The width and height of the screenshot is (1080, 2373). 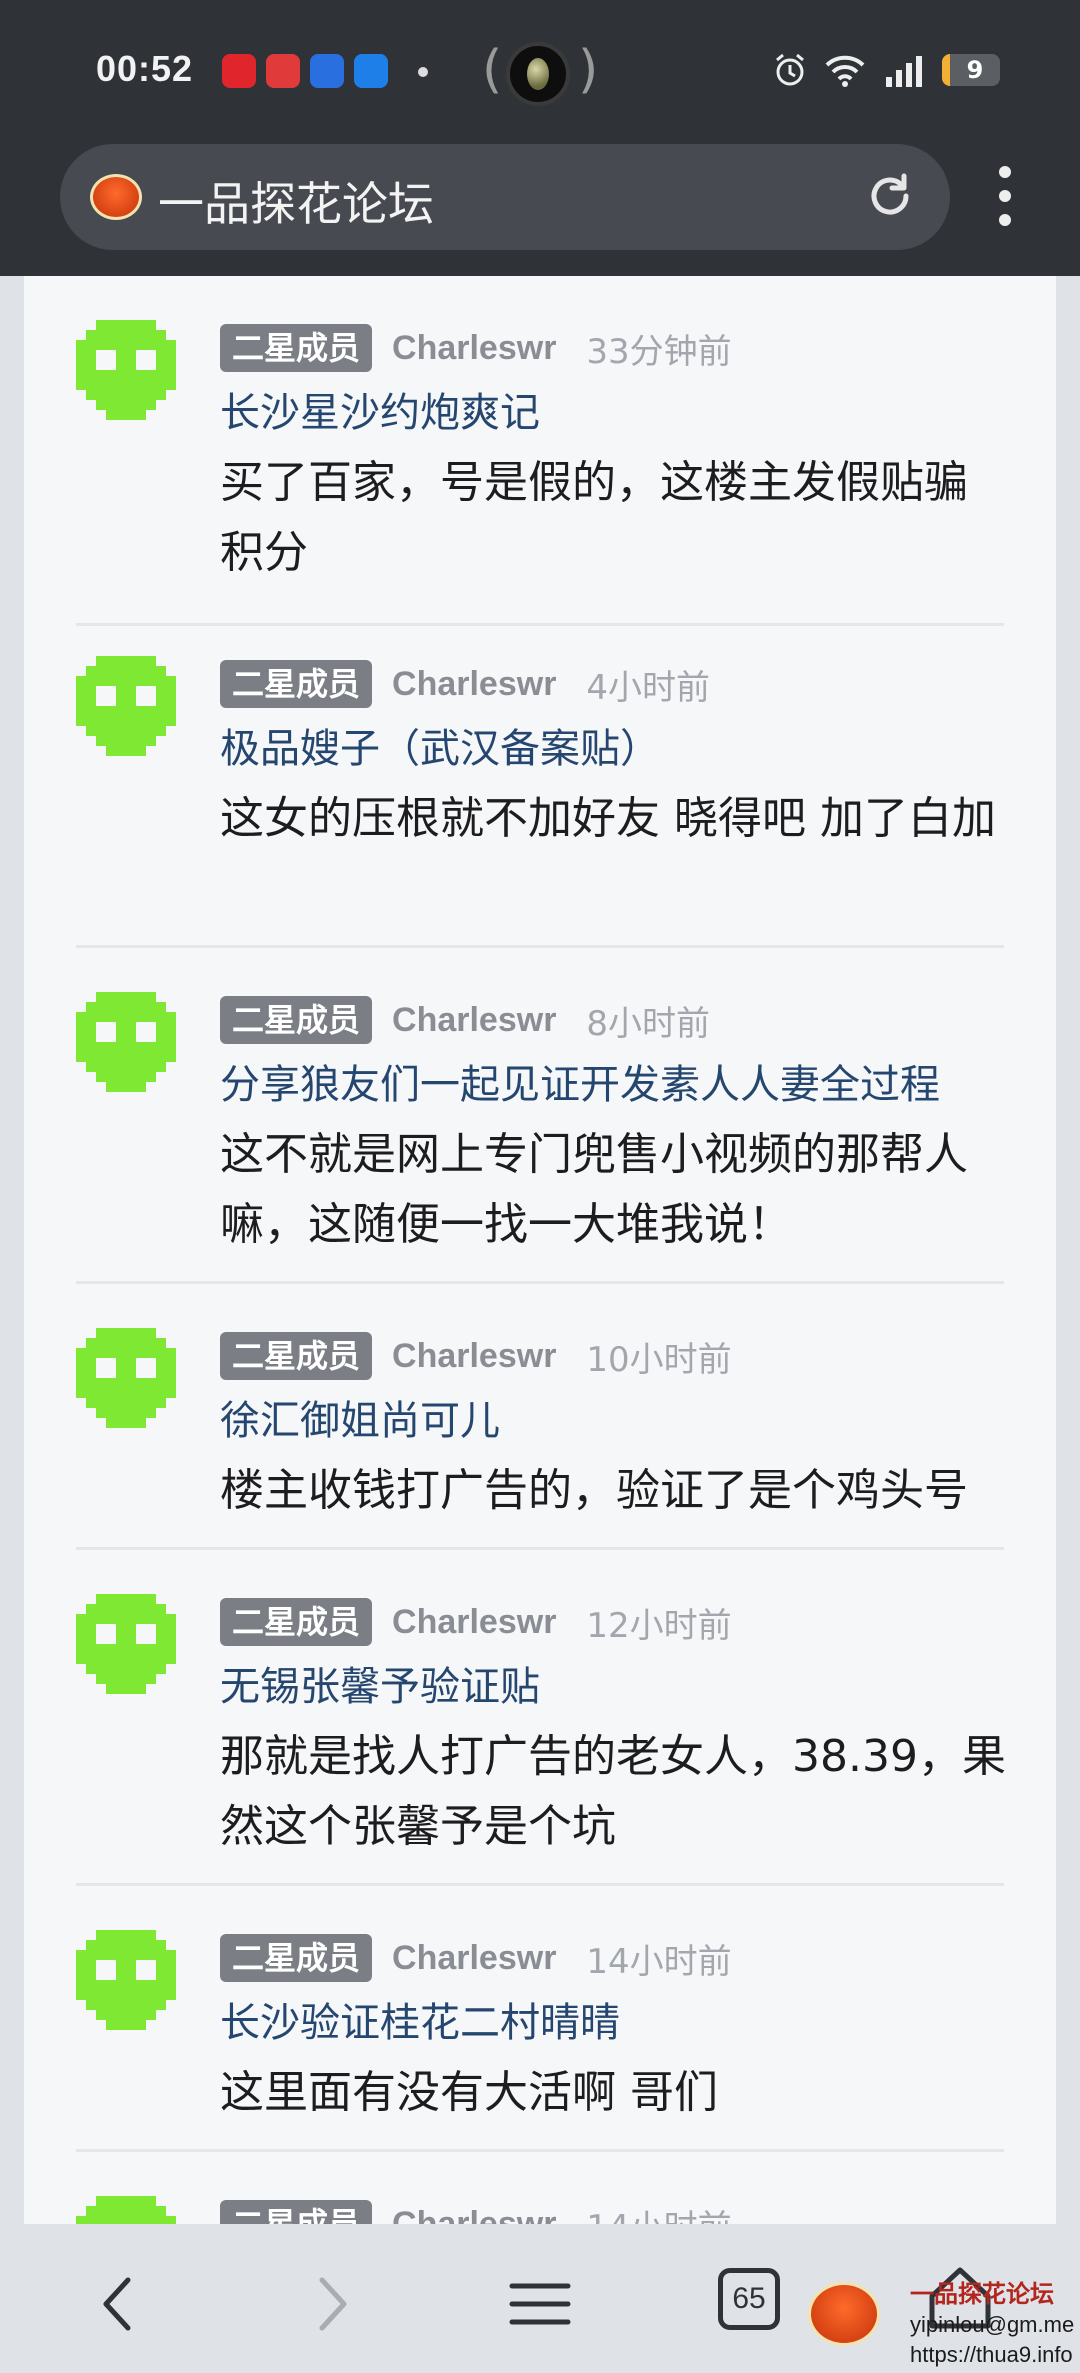 What do you see at coordinates (790, 69) in the screenshot?
I see `alarm-icon` at bounding box center [790, 69].